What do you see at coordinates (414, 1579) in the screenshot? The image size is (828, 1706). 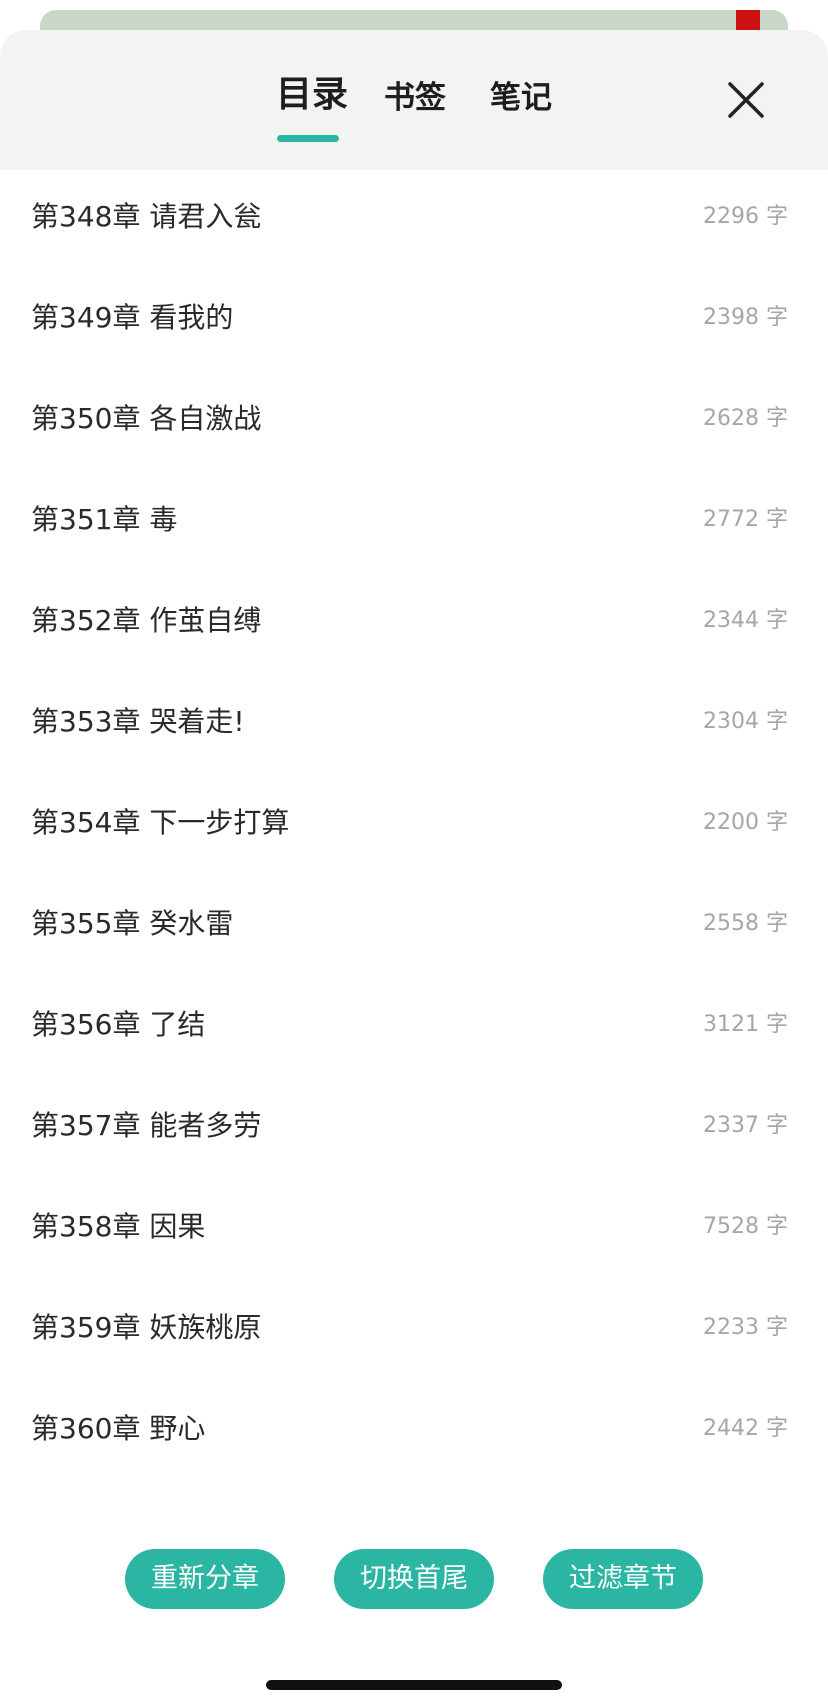 I see `switch-ends-button: 切换首尾` at bounding box center [414, 1579].